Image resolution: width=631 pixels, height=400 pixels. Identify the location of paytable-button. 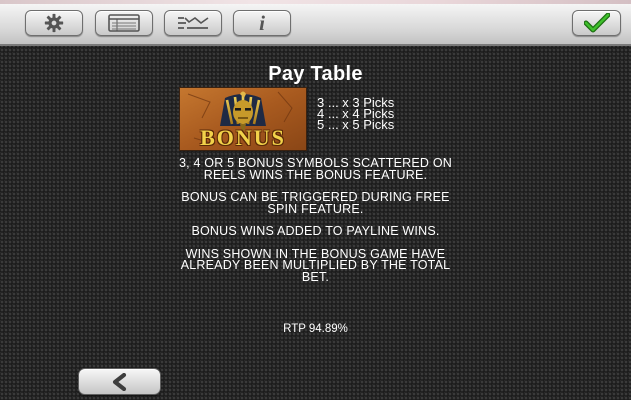
(124, 23).